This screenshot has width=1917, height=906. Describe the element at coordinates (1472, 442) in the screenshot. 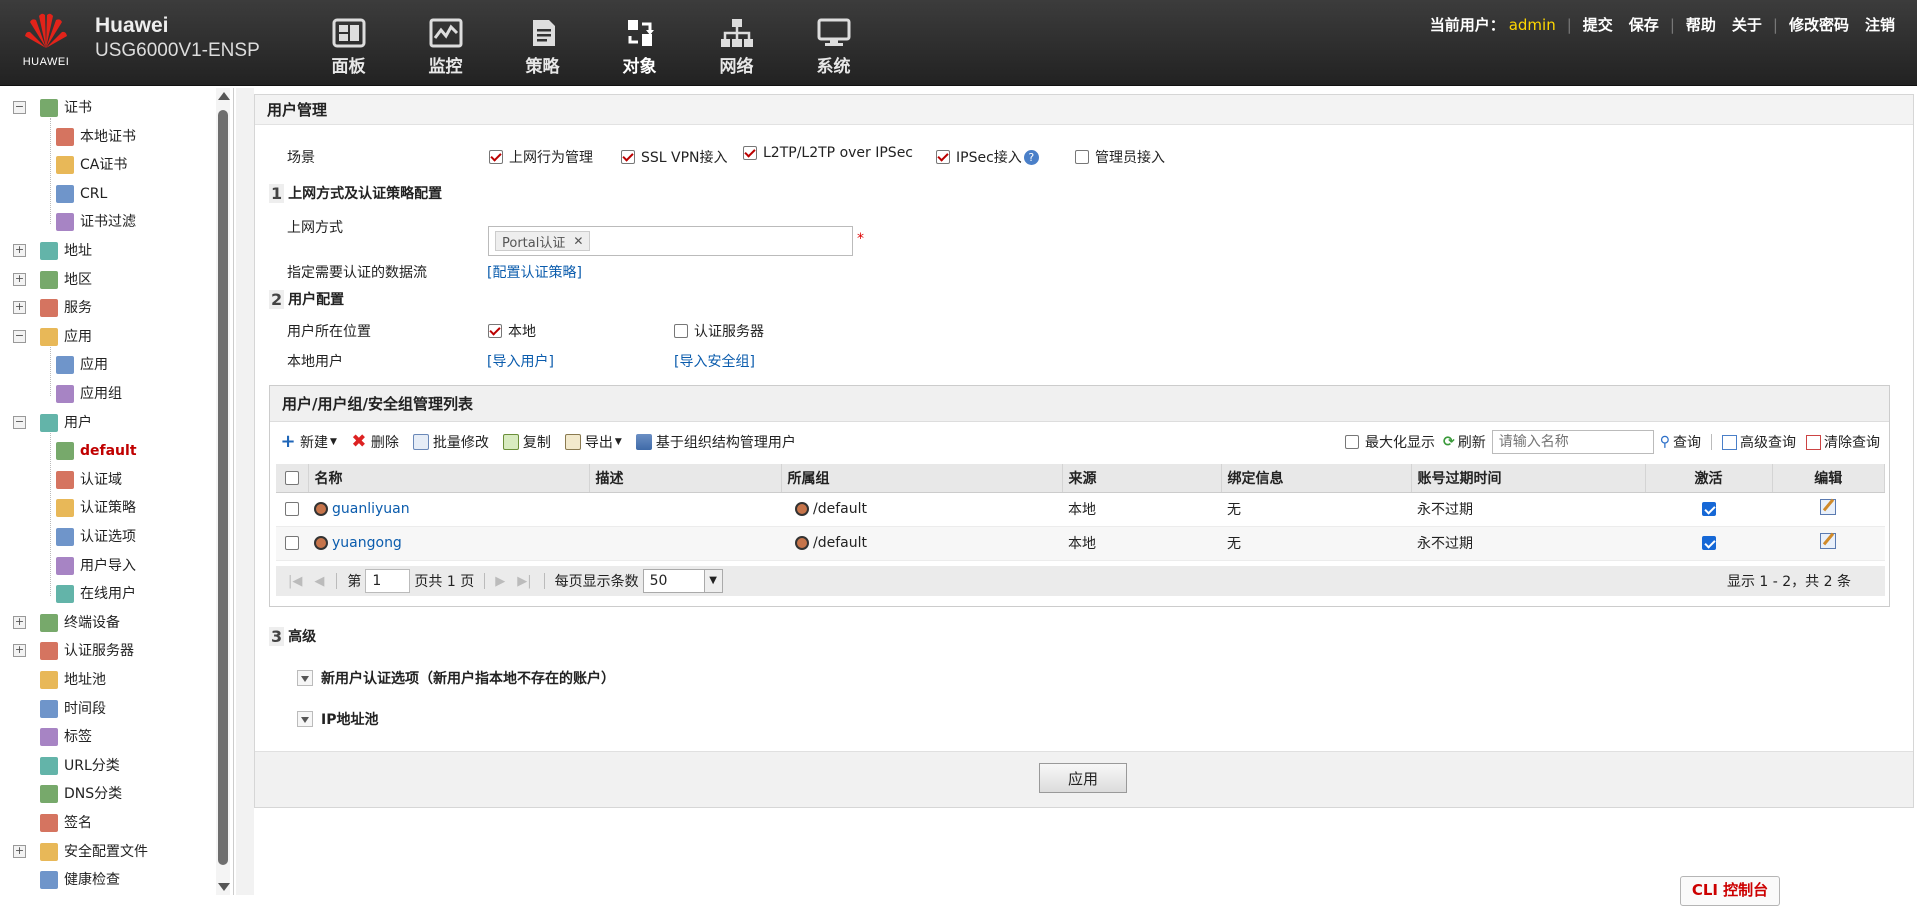

I see `refresh-button: 刷新` at that location.